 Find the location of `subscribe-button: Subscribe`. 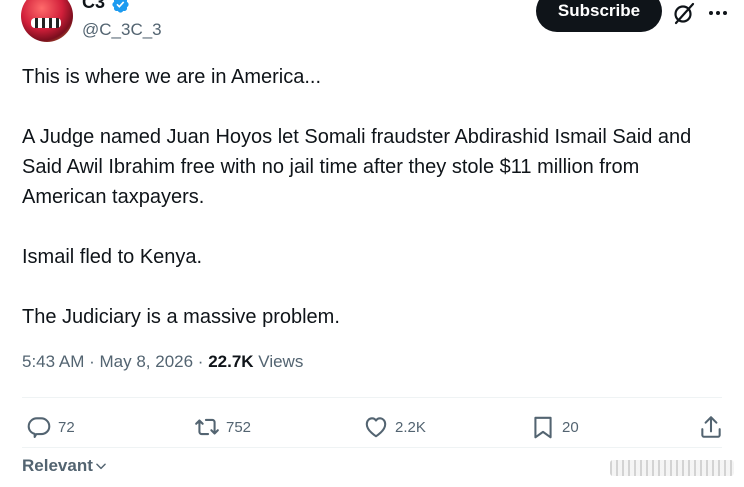

subscribe-button: Subscribe is located at coordinates (599, 16).